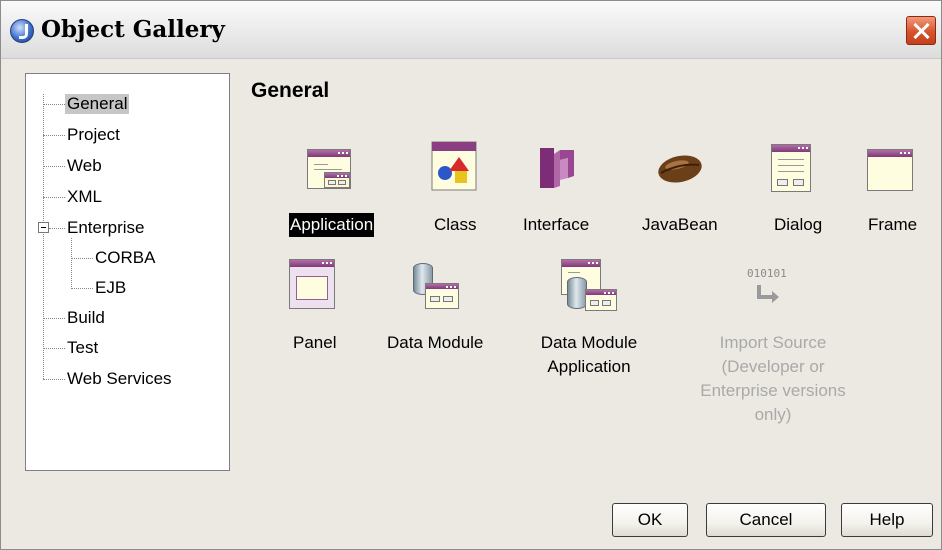  What do you see at coordinates (82, 348) in the screenshot?
I see `tree-item-test: Test` at bounding box center [82, 348].